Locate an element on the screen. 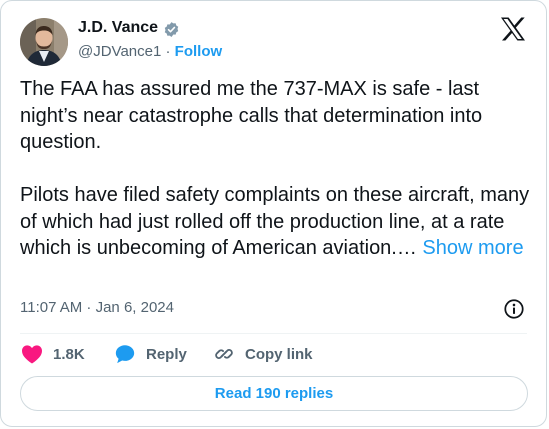  like-count: 1.8K is located at coordinates (69, 354).